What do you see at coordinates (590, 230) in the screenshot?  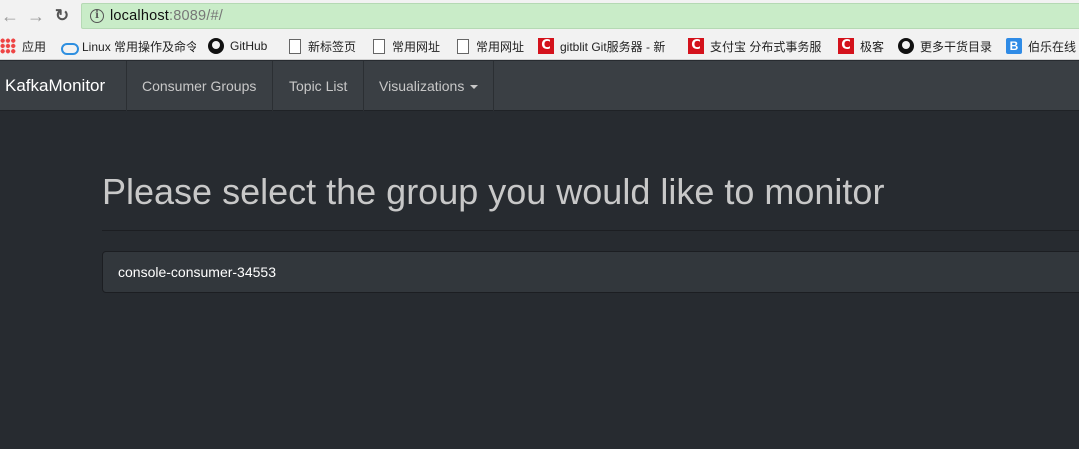 I see `heading-divider` at bounding box center [590, 230].